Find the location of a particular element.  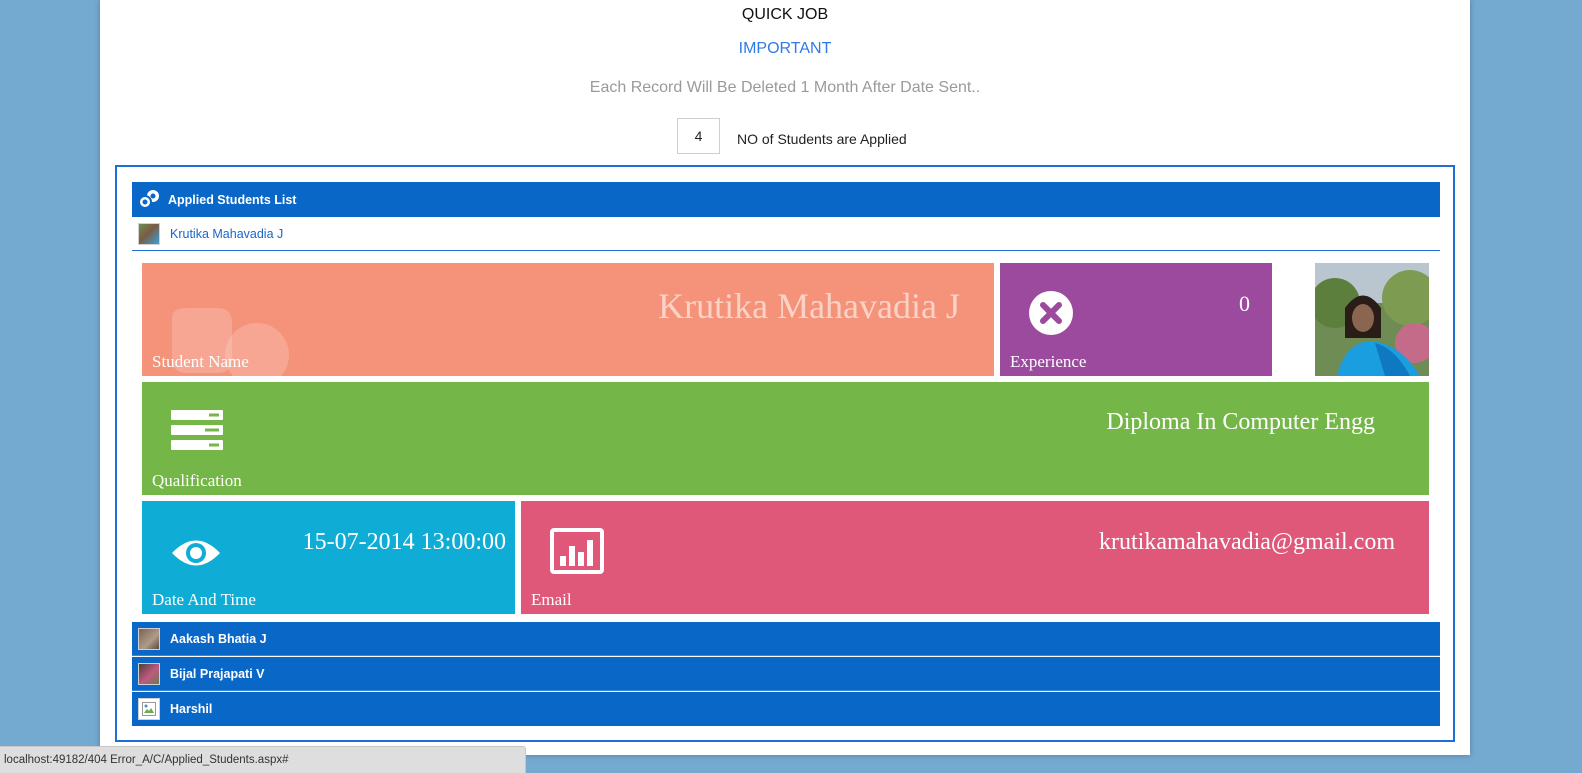

student-name-value: Krutika Mahavadia J is located at coordinates (809, 306).